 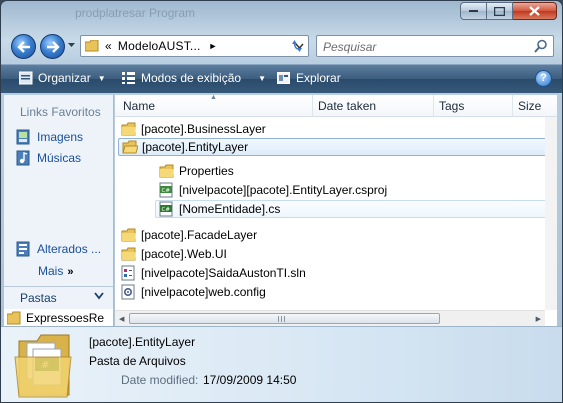 What do you see at coordinates (142, 342) in the screenshot?
I see `details-item-name: [pacote].EntityLayer` at bounding box center [142, 342].